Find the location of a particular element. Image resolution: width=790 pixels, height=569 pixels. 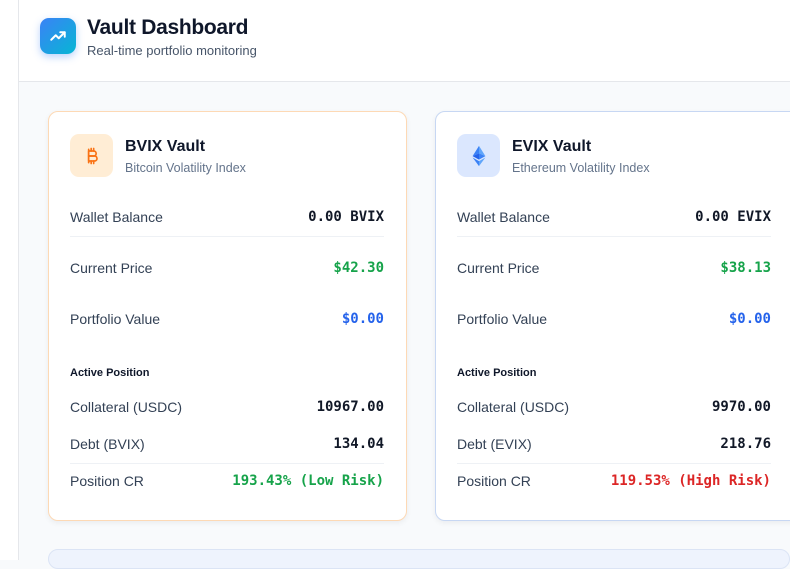

debt-value: 134.04 is located at coordinates (358, 443).